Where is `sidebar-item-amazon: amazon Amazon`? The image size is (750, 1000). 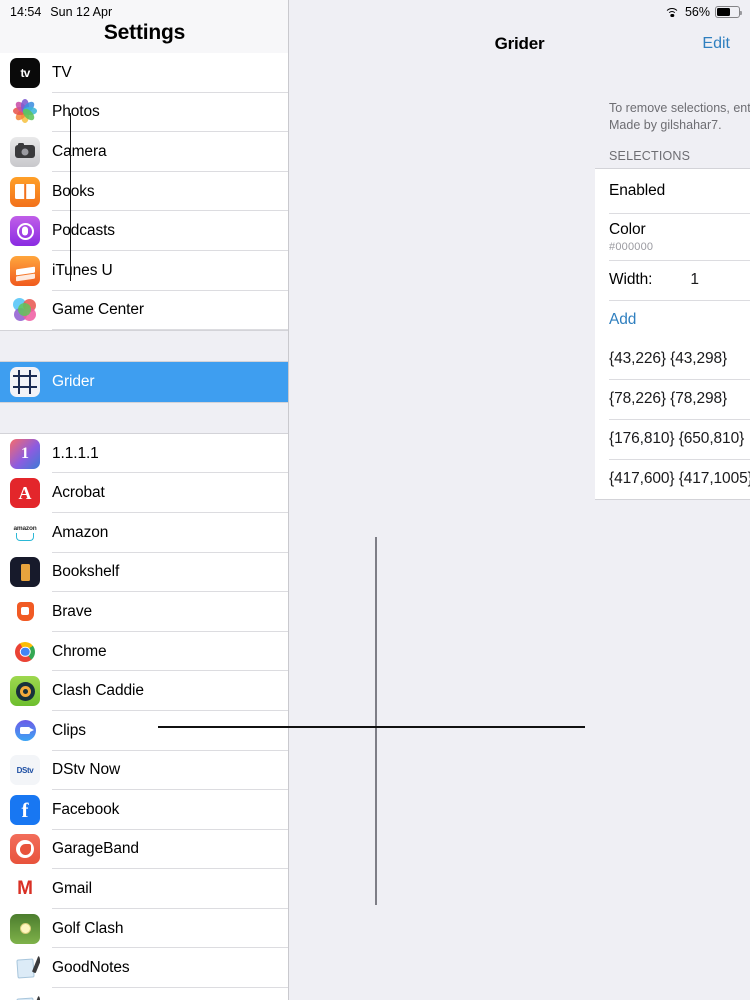
sidebar-item-amazon: amazon Amazon is located at coordinates (144, 532).